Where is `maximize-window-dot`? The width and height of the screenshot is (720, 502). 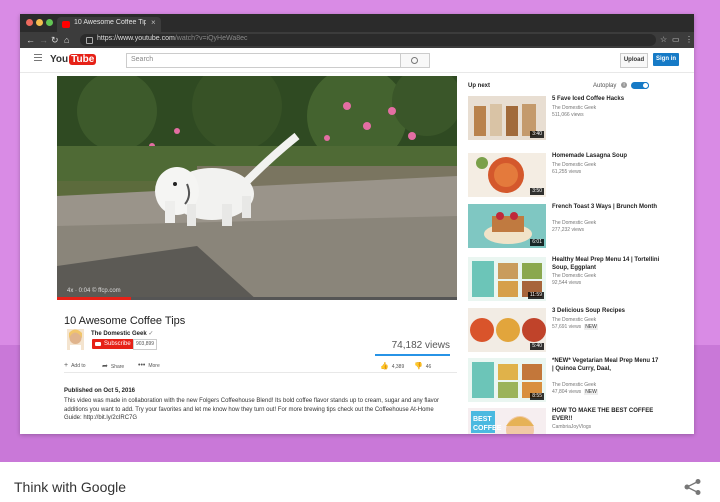
maximize-window-dot is located at coordinates (49, 22).